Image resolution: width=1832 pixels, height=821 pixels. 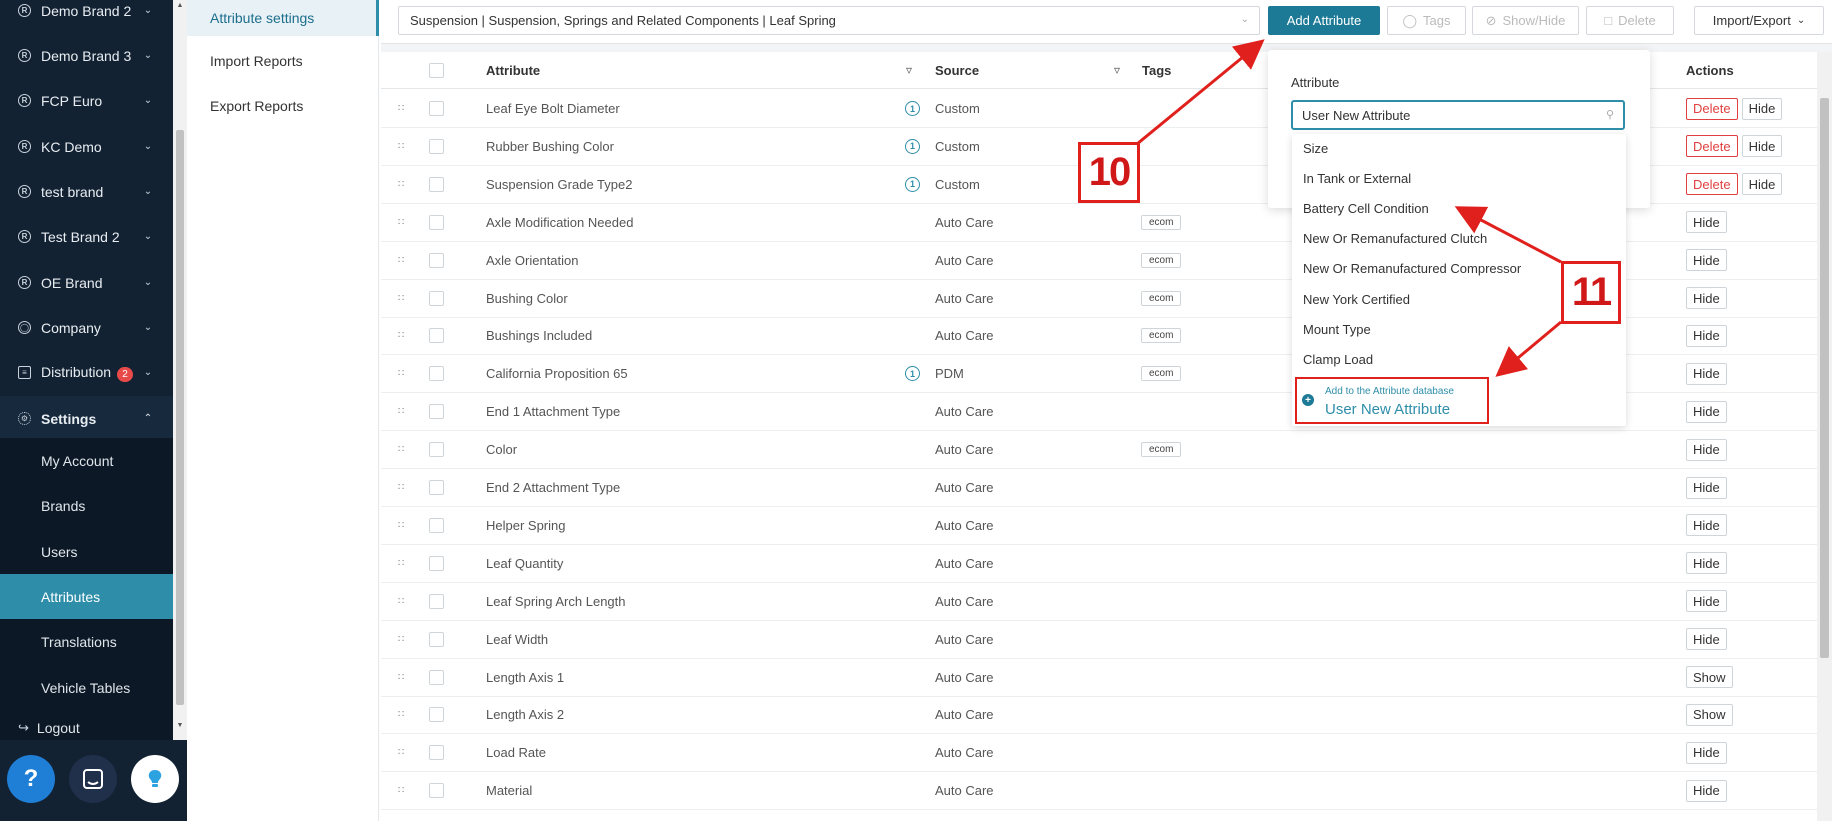 What do you see at coordinates (86, 146) in the screenshot?
I see `sidebar-item-kc-demo: R KC Demo ⌄` at bounding box center [86, 146].